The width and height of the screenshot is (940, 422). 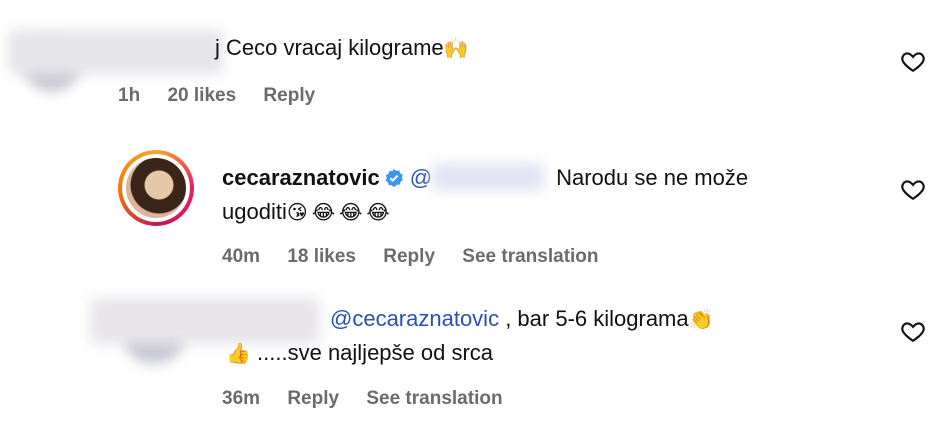 I want to click on emoji-group: 😘😂😂😂, so click(x=340, y=212).